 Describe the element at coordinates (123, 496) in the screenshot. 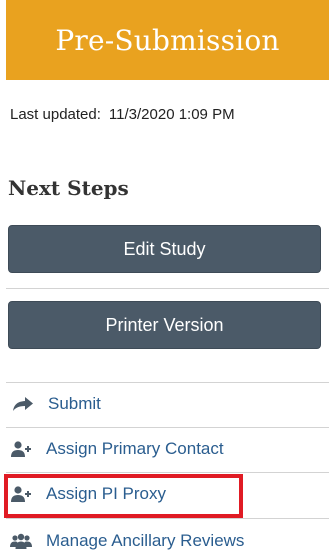

I see `highlight-box` at that location.